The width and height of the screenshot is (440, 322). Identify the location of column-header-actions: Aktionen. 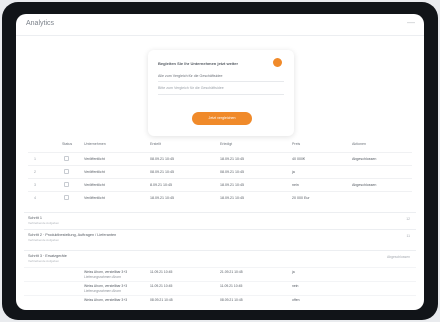
(359, 144).